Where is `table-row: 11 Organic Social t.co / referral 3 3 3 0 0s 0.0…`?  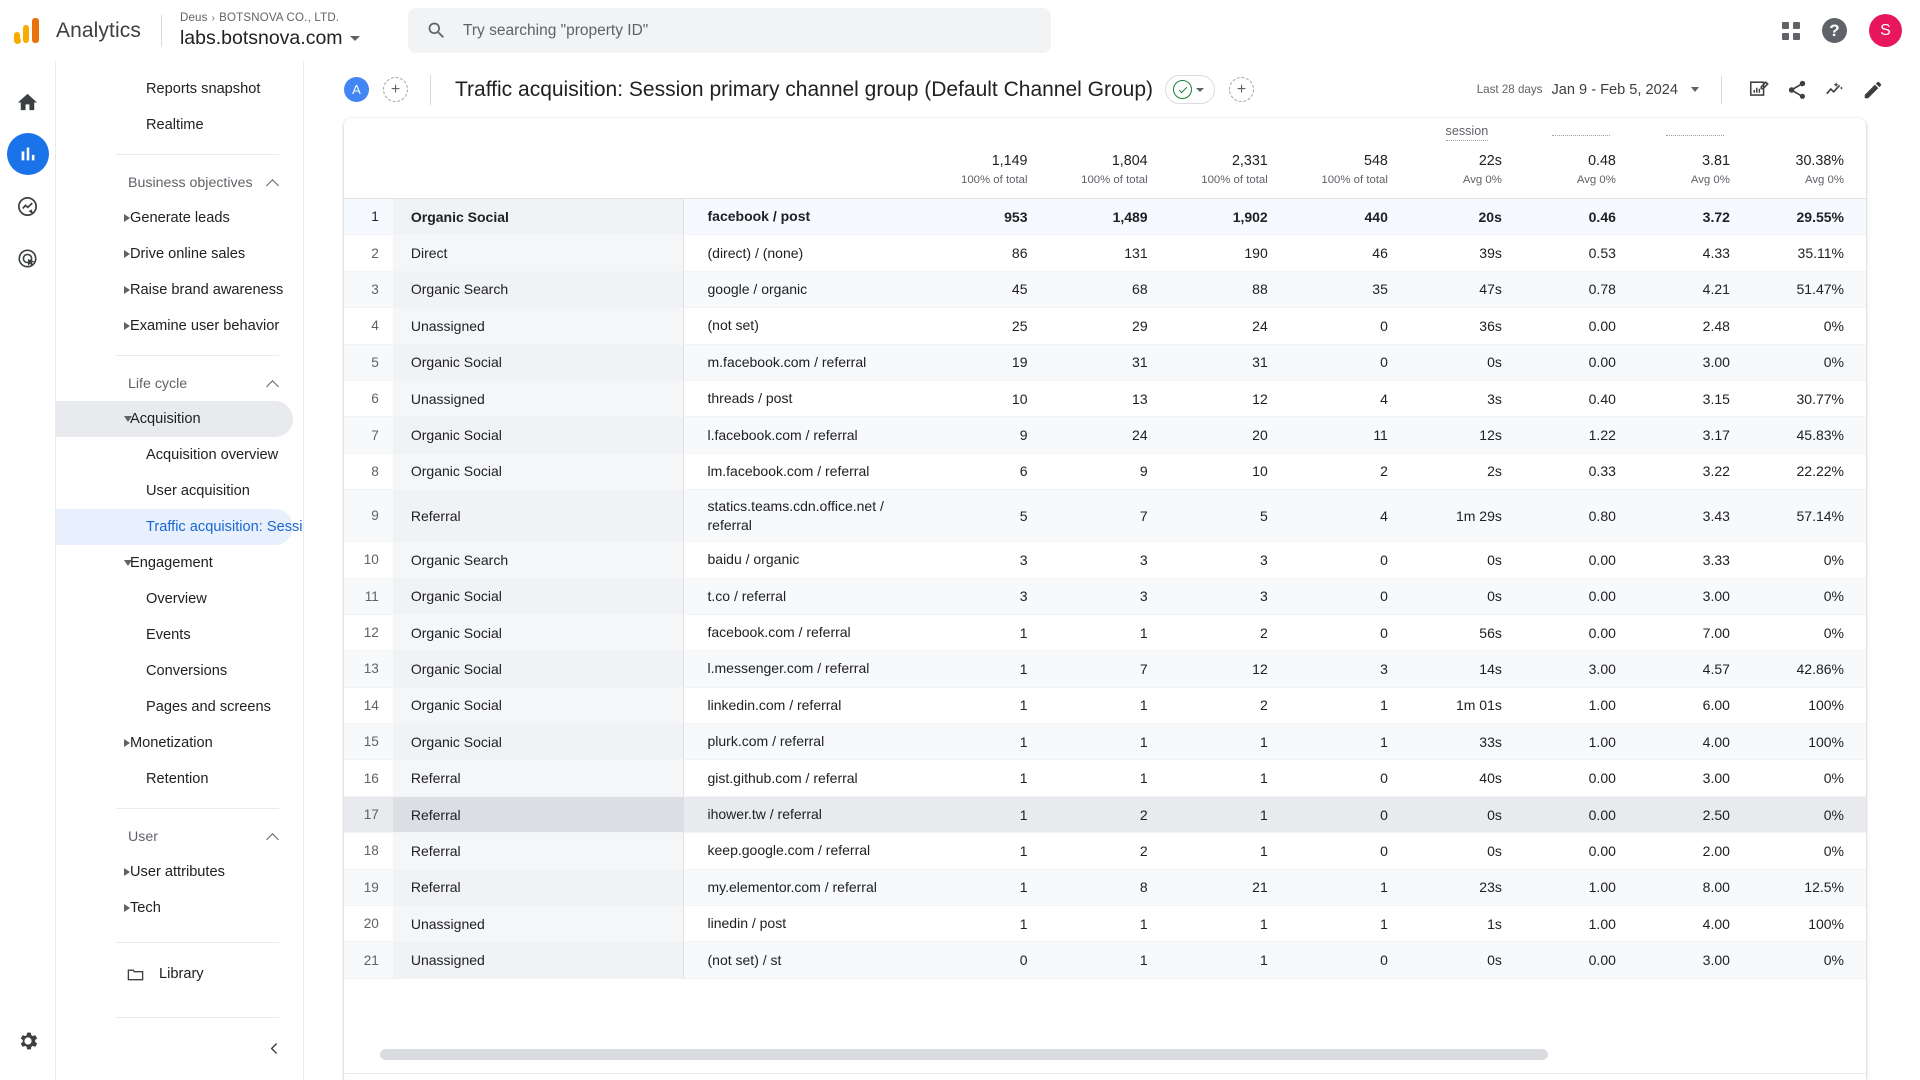 table-row: 11 Organic Social t.co / referral 3 3 3 0 0s 0.0… is located at coordinates (1105, 596).